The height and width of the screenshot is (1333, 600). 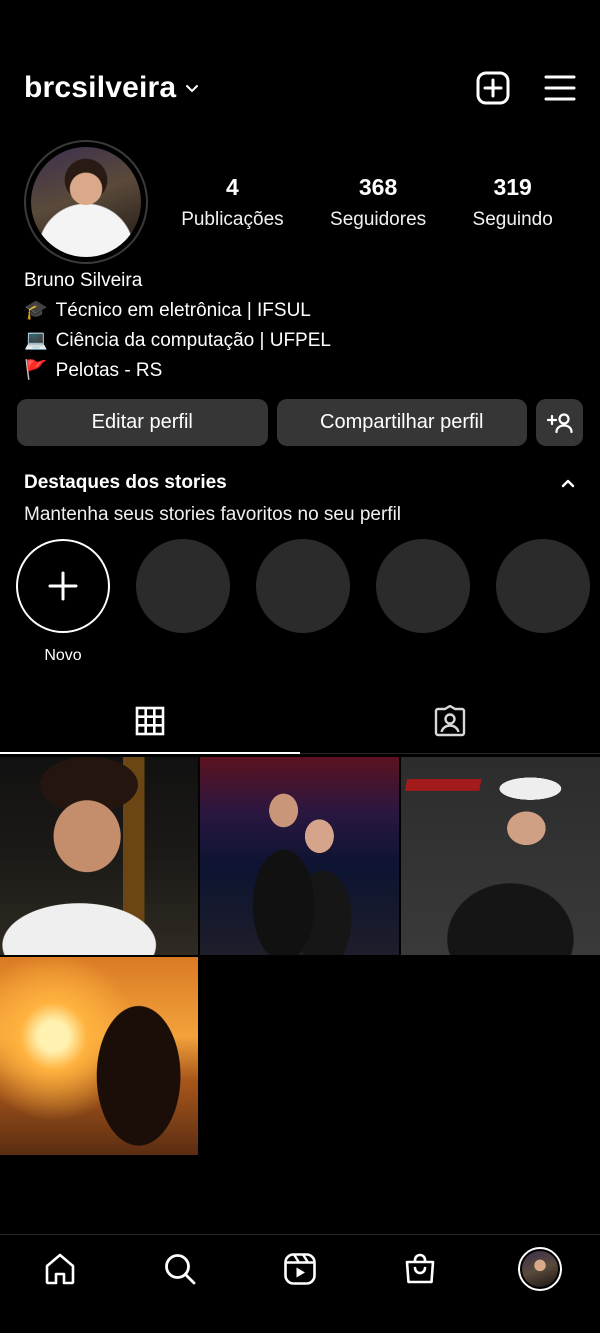 I want to click on highlight-new: Novo, so click(x=63, y=602).